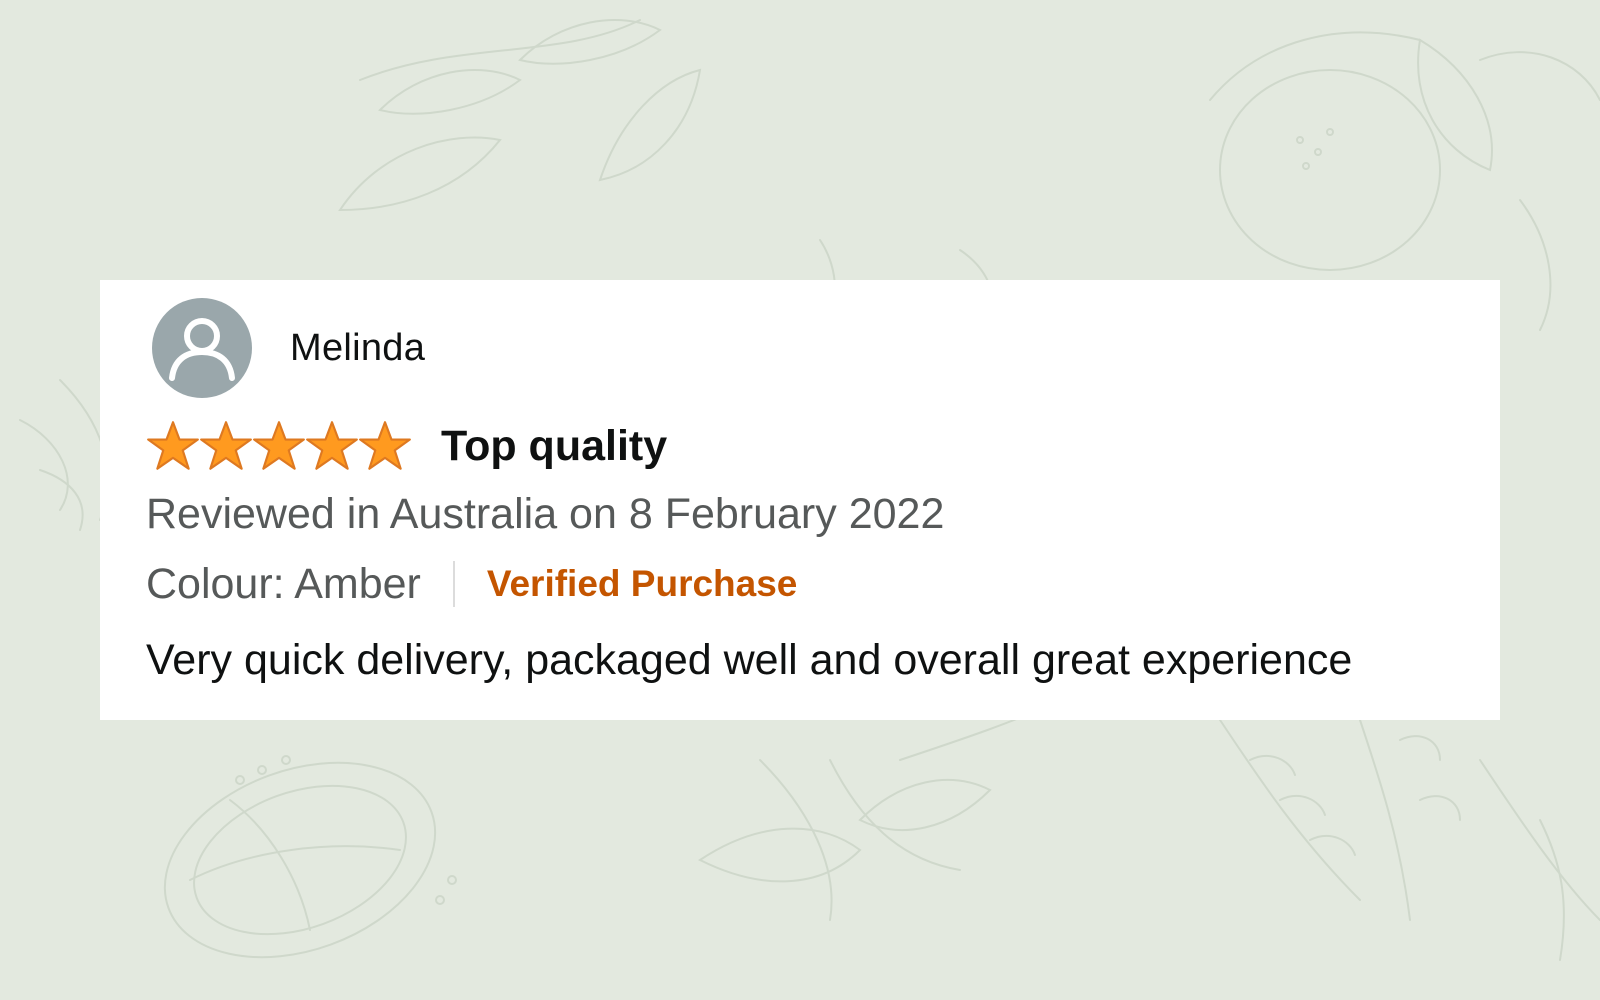  What do you see at coordinates (283, 584) in the screenshot?
I see `colour-variant: Colour: Amber` at bounding box center [283, 584].